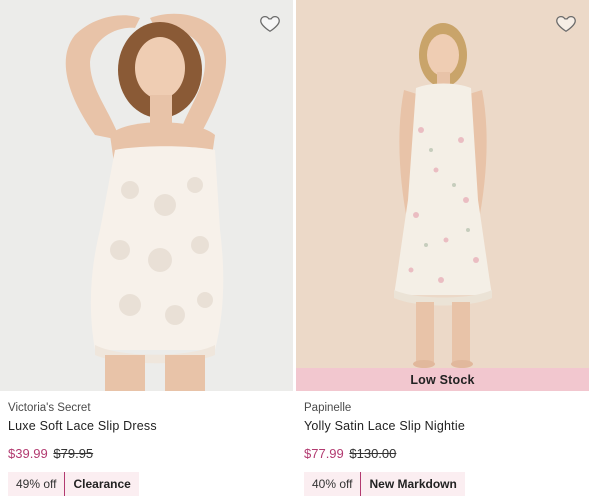  What do you see at coordinates (327, 408) in the screenshot?
I see `product-brand: Papinelle` at bounding box center [327, 408].